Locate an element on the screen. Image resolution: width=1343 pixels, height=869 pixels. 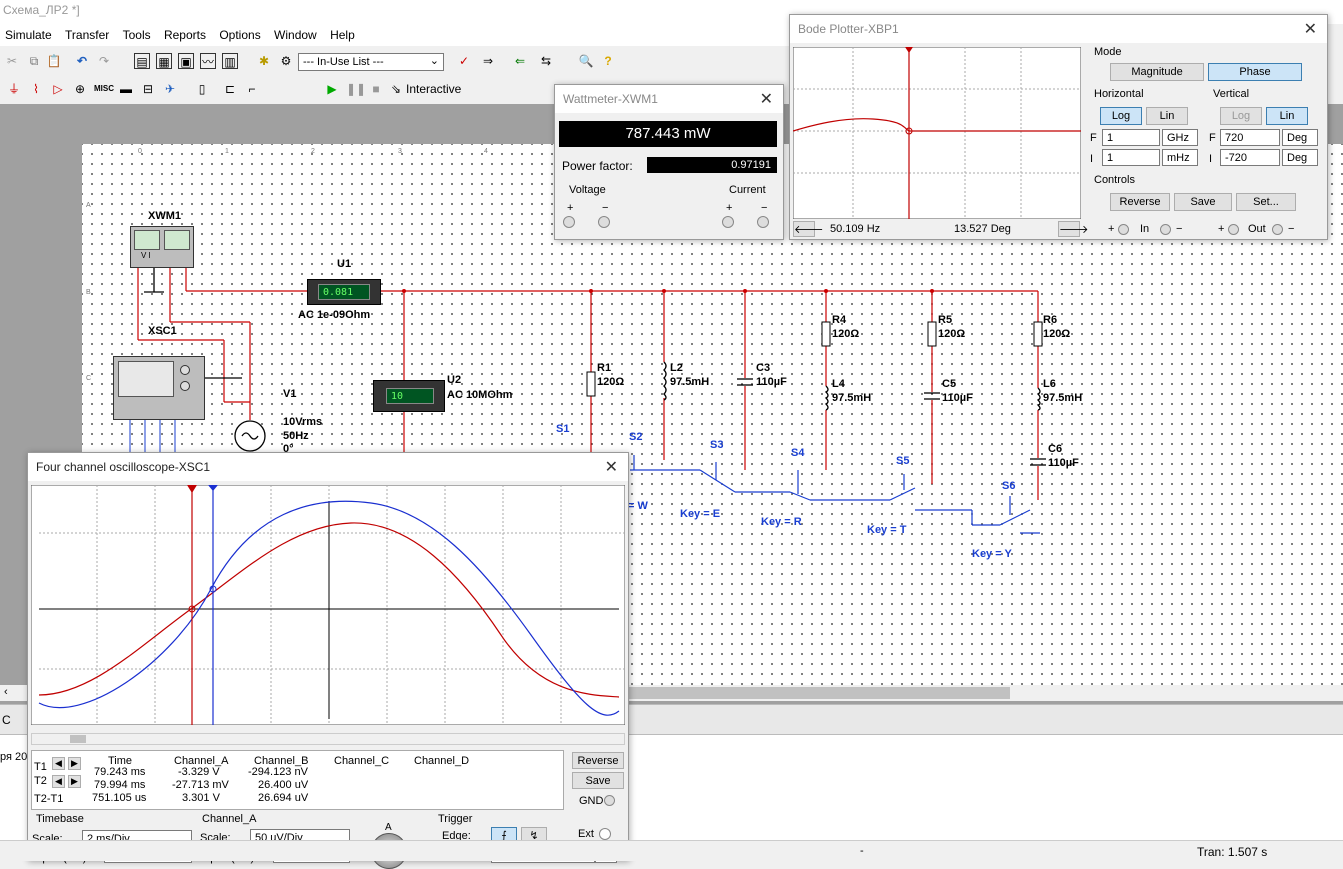
label-r6-value: 120Ω is located at coordinates (1057, 334).